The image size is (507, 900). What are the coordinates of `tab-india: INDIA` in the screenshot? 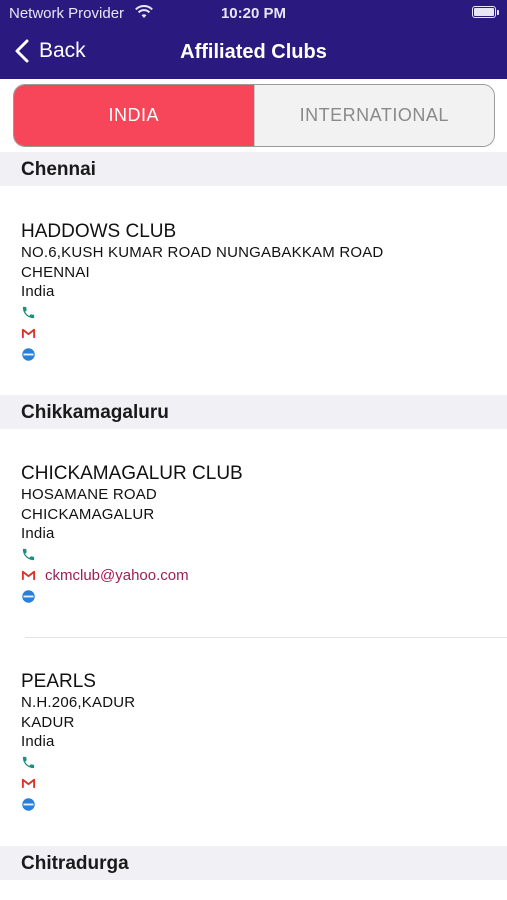 It's located at (134, 115).